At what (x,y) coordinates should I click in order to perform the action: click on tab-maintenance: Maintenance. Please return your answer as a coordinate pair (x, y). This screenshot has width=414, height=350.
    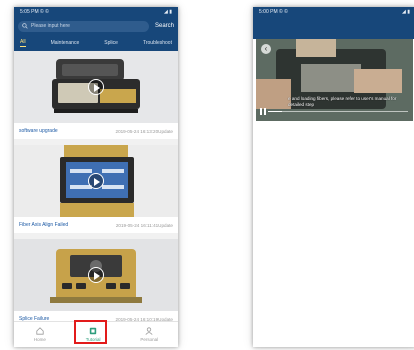
    Looking at the image, I should click on (65, 43).